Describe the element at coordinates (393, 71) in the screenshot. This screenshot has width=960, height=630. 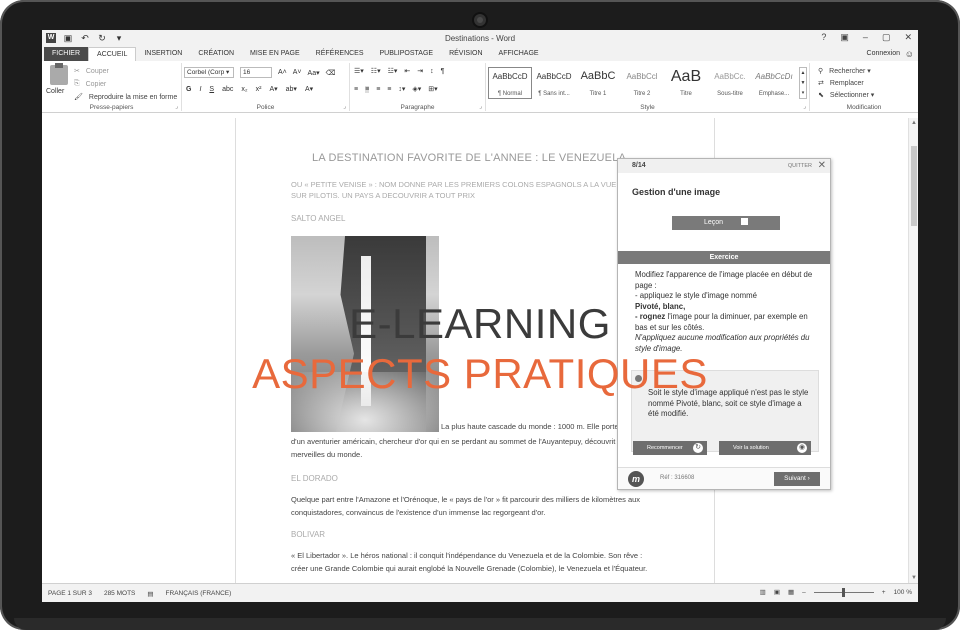
I see `multilevel-icon: ☳▾` at that location.